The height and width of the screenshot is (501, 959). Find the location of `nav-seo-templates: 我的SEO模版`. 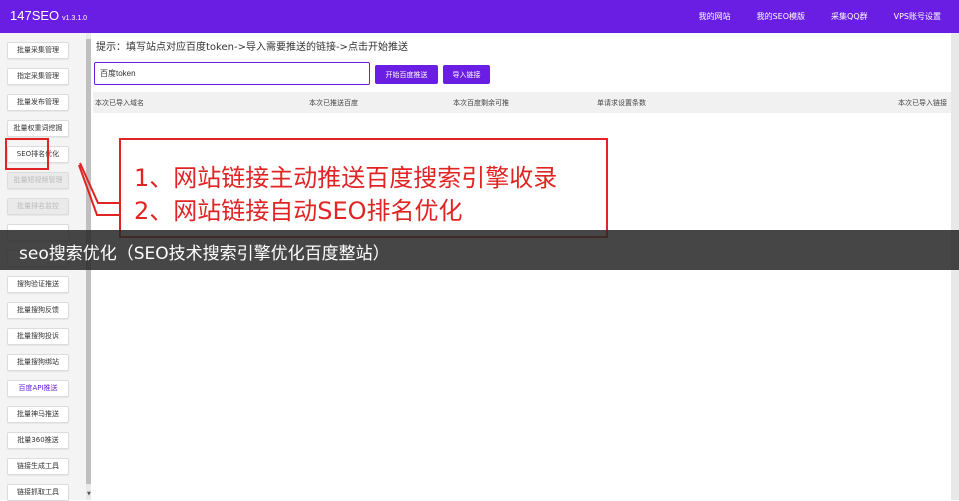

nav-seo-templates: 我的SEO模版 is located at coordinates (781, 16).